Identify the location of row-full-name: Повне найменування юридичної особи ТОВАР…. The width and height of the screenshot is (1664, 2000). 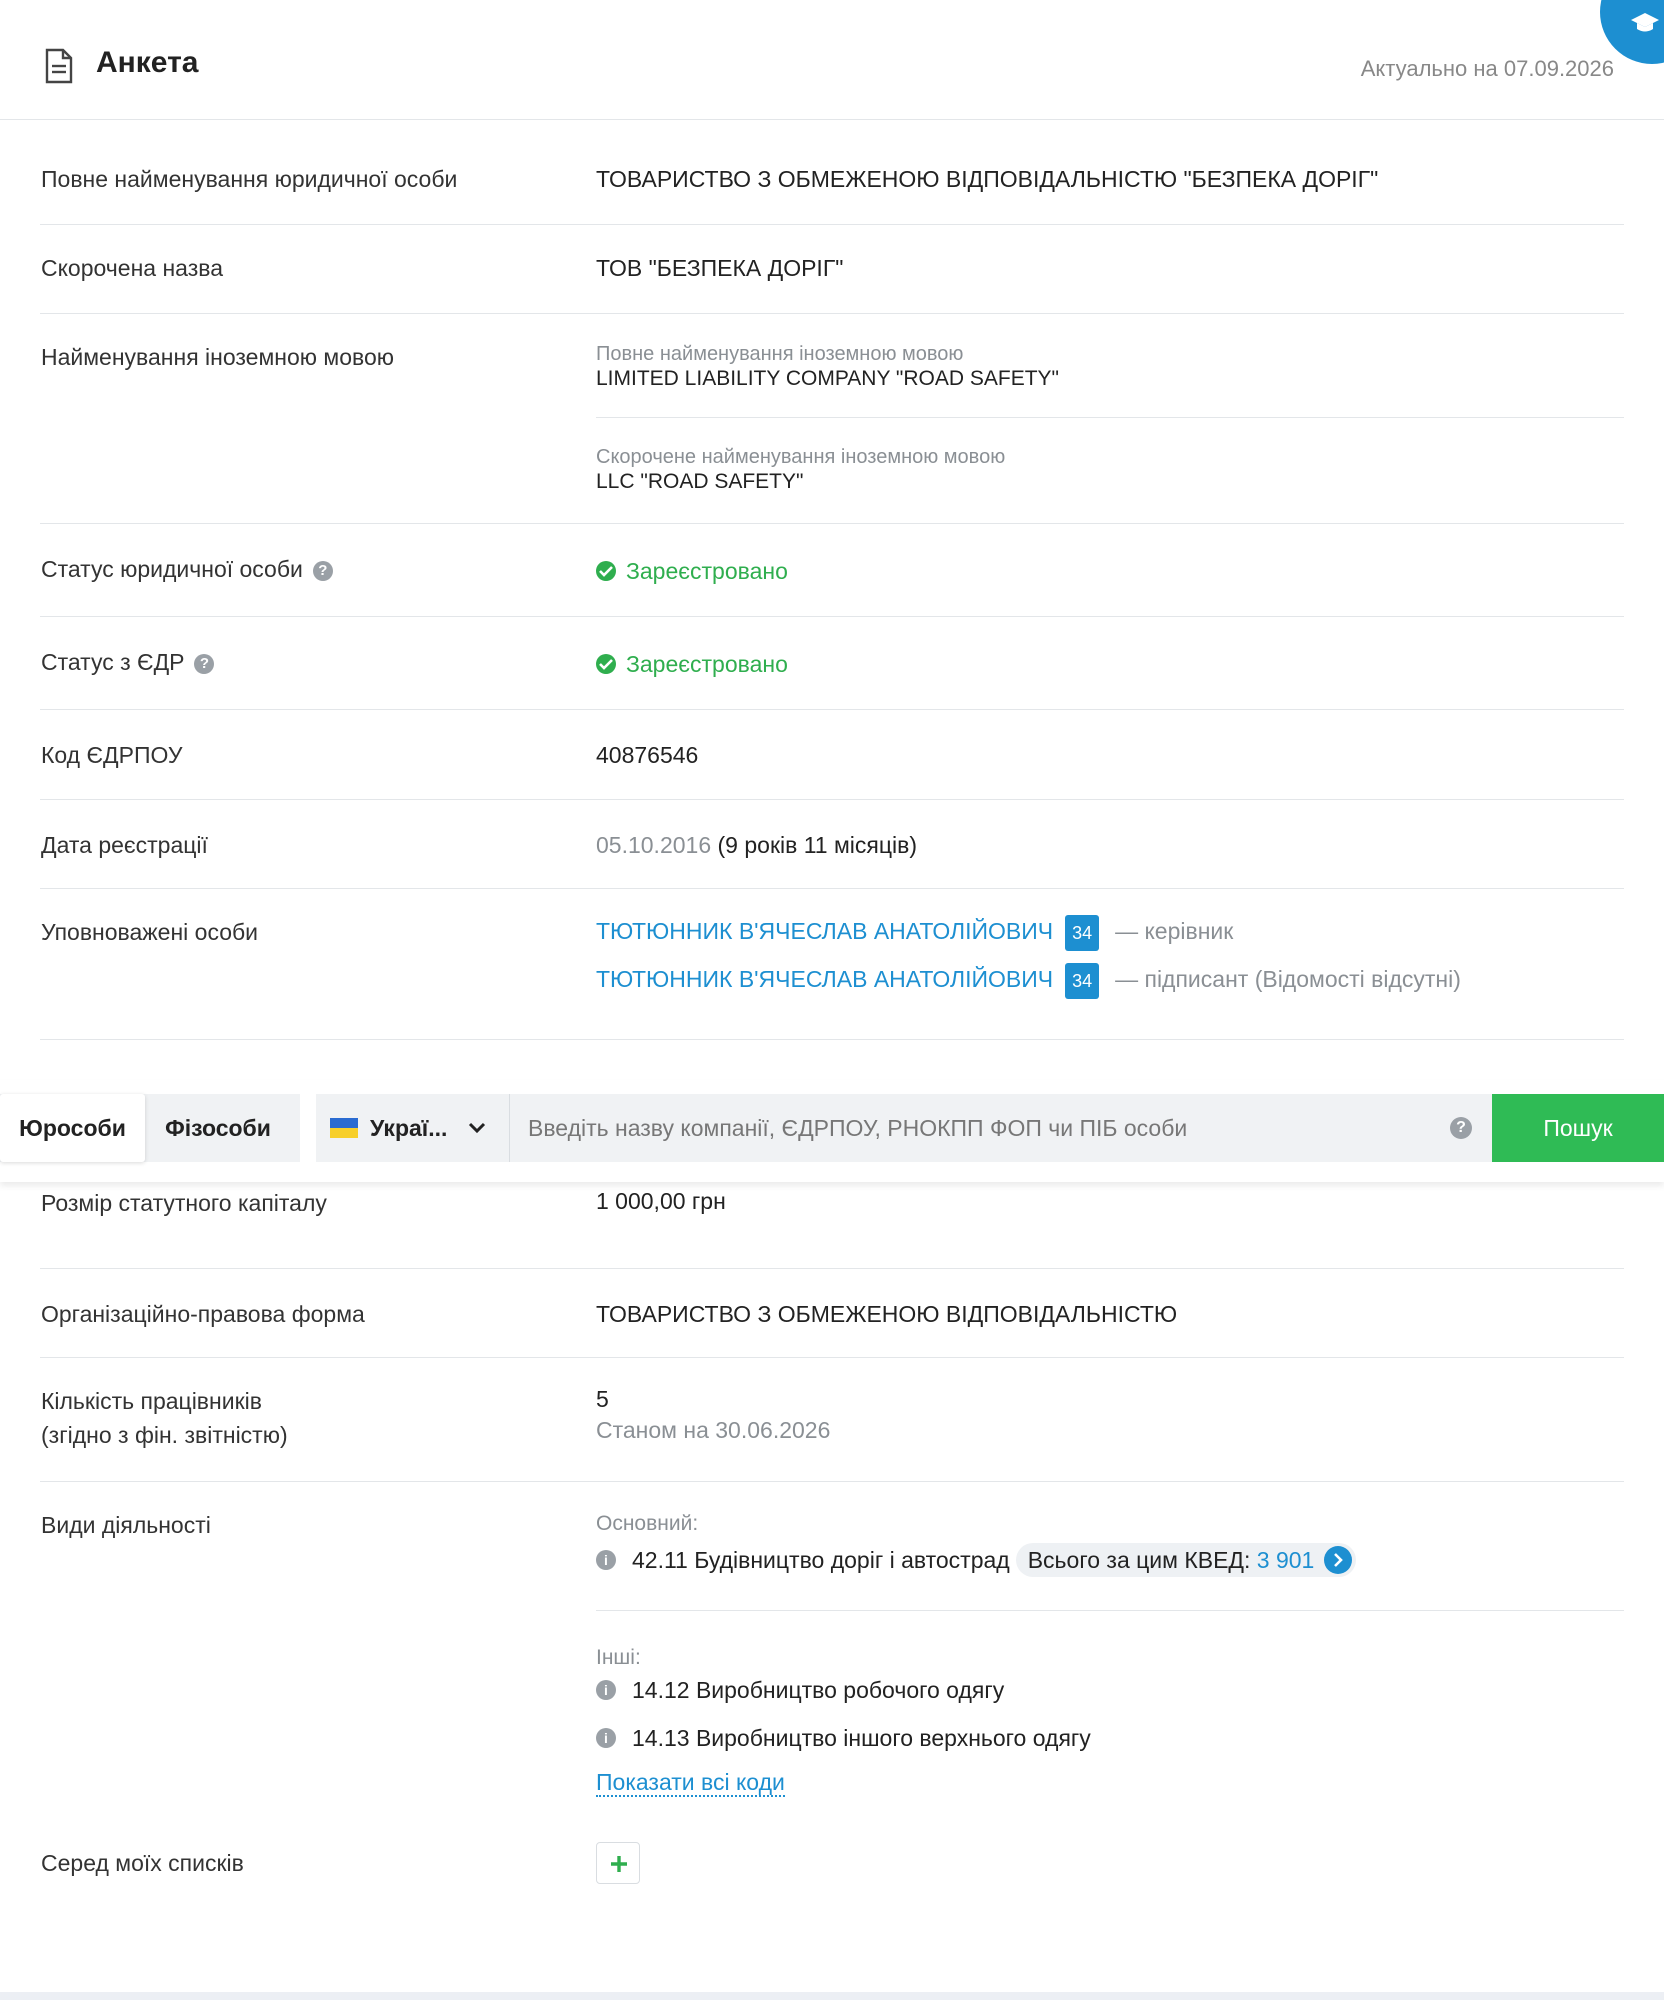
(832, 172).